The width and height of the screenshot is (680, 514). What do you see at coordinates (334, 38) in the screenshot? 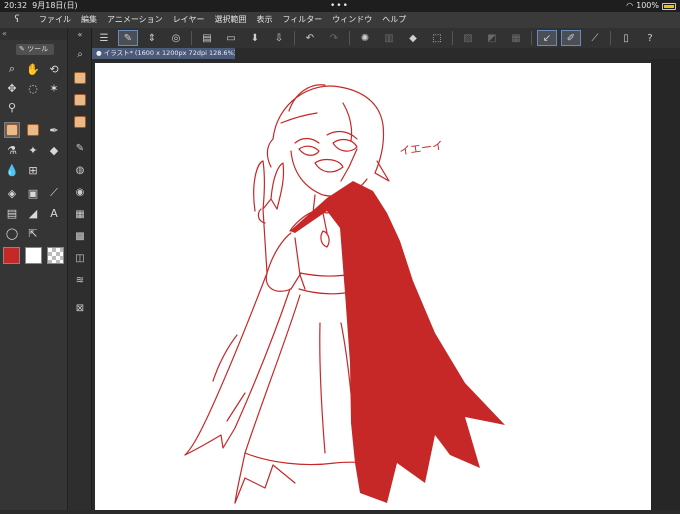
I see `redo-icon: ↷` at bounding box center [334, 38].